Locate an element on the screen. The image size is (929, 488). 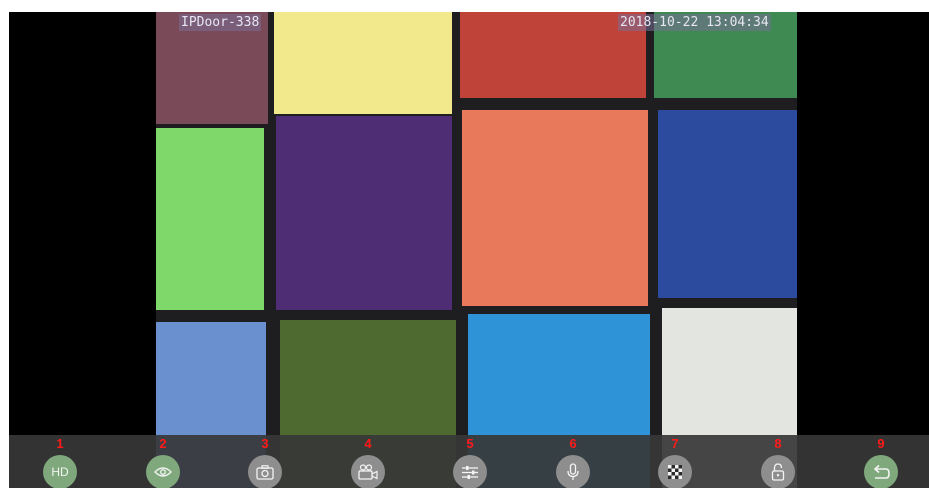
toolbar-number: 1 is located at coordinates (60, 443).